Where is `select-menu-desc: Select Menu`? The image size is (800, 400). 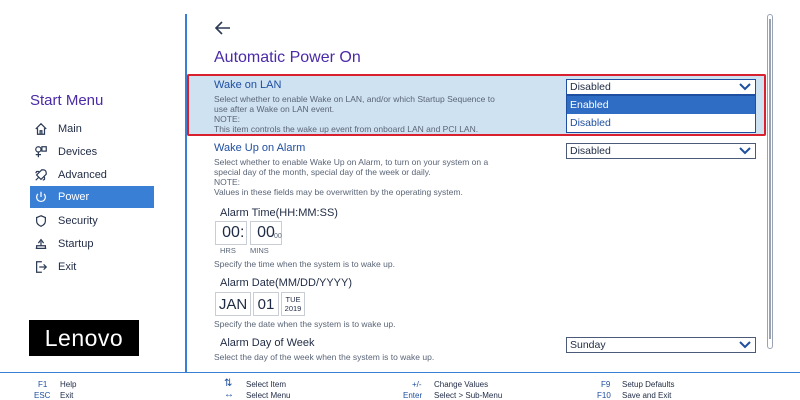
select-menu-desc: Select Menu is located at coordinates (268, 395).